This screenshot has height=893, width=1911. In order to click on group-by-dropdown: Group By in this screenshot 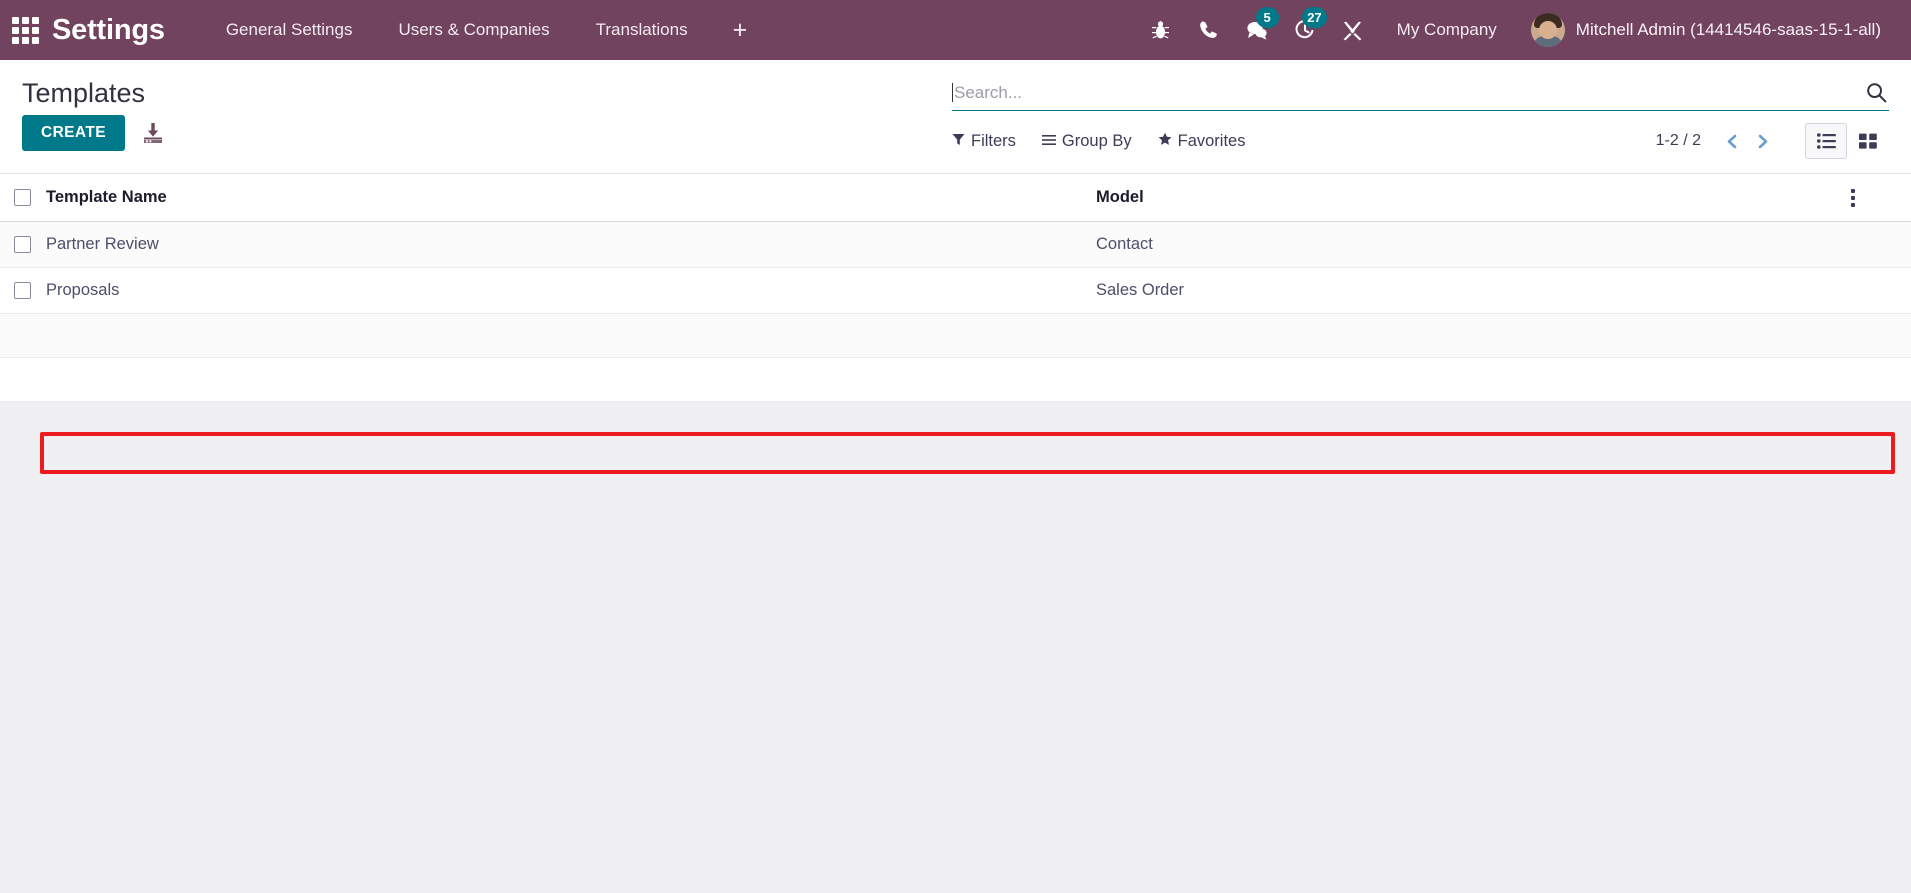, I will do `click(1086, 141)`.